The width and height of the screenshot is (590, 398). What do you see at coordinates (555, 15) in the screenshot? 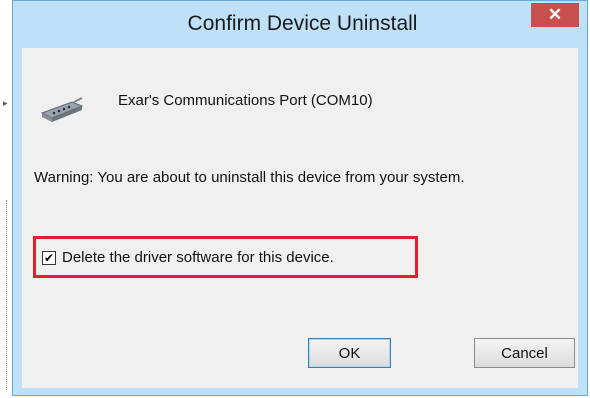
I see `close-button: ✕` at bounding box center [555, 15].